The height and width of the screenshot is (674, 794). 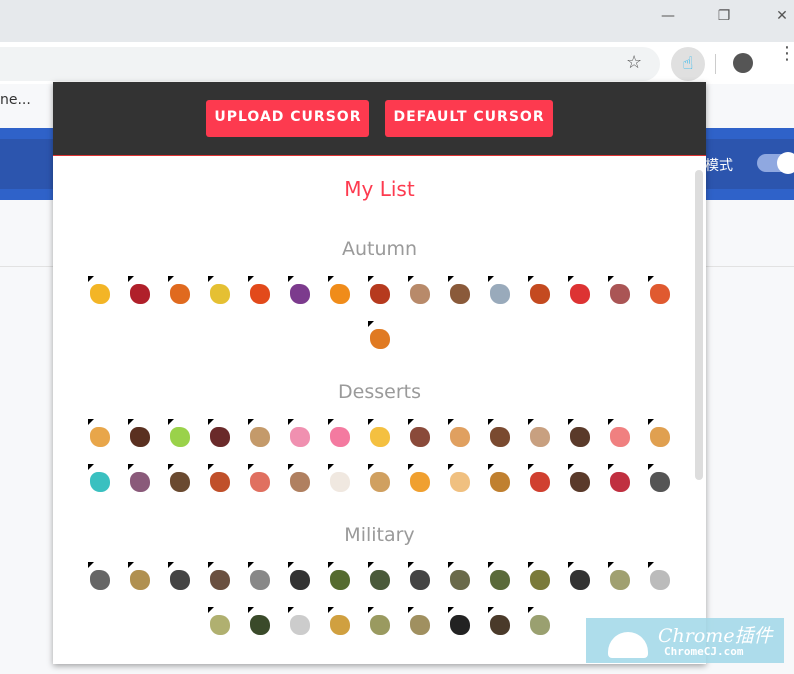 I want to click on cursor-item-shield, so click(x=340, y=576).